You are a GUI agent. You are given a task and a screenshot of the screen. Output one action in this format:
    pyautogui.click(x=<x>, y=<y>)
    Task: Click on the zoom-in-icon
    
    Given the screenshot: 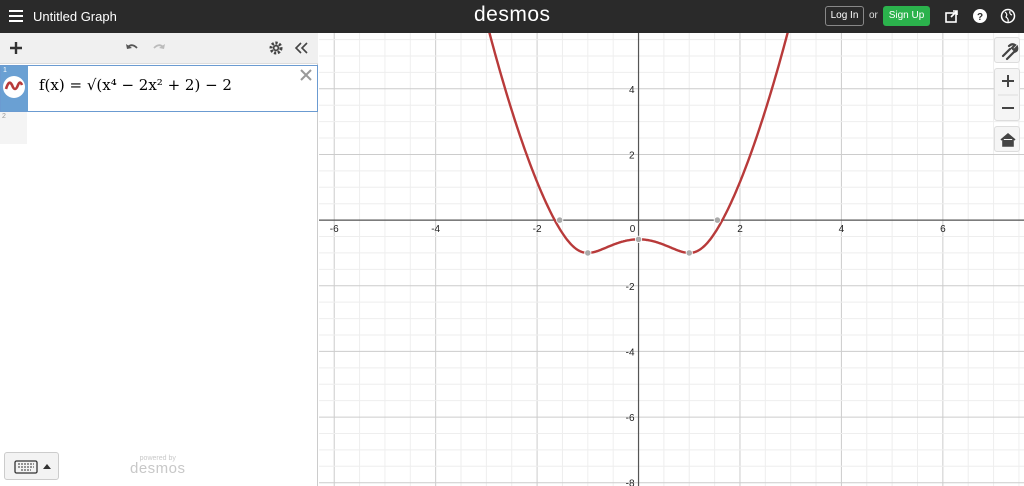 What is the action you would take?
    pyautogui.click(x=1008, y=81)
    